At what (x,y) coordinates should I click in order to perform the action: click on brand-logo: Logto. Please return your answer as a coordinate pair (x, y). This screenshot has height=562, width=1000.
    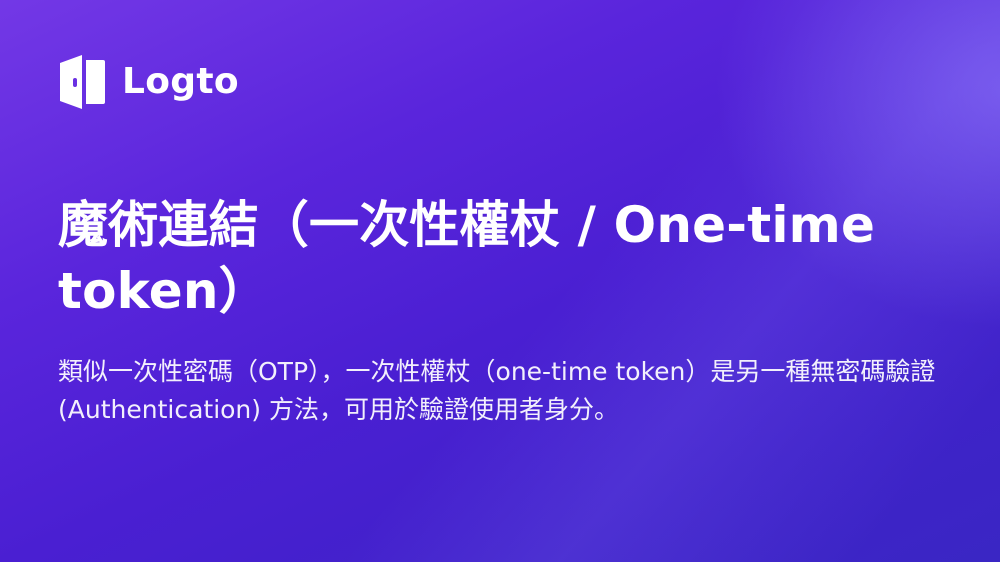
    Looking at the image, I should click on (148, 82).